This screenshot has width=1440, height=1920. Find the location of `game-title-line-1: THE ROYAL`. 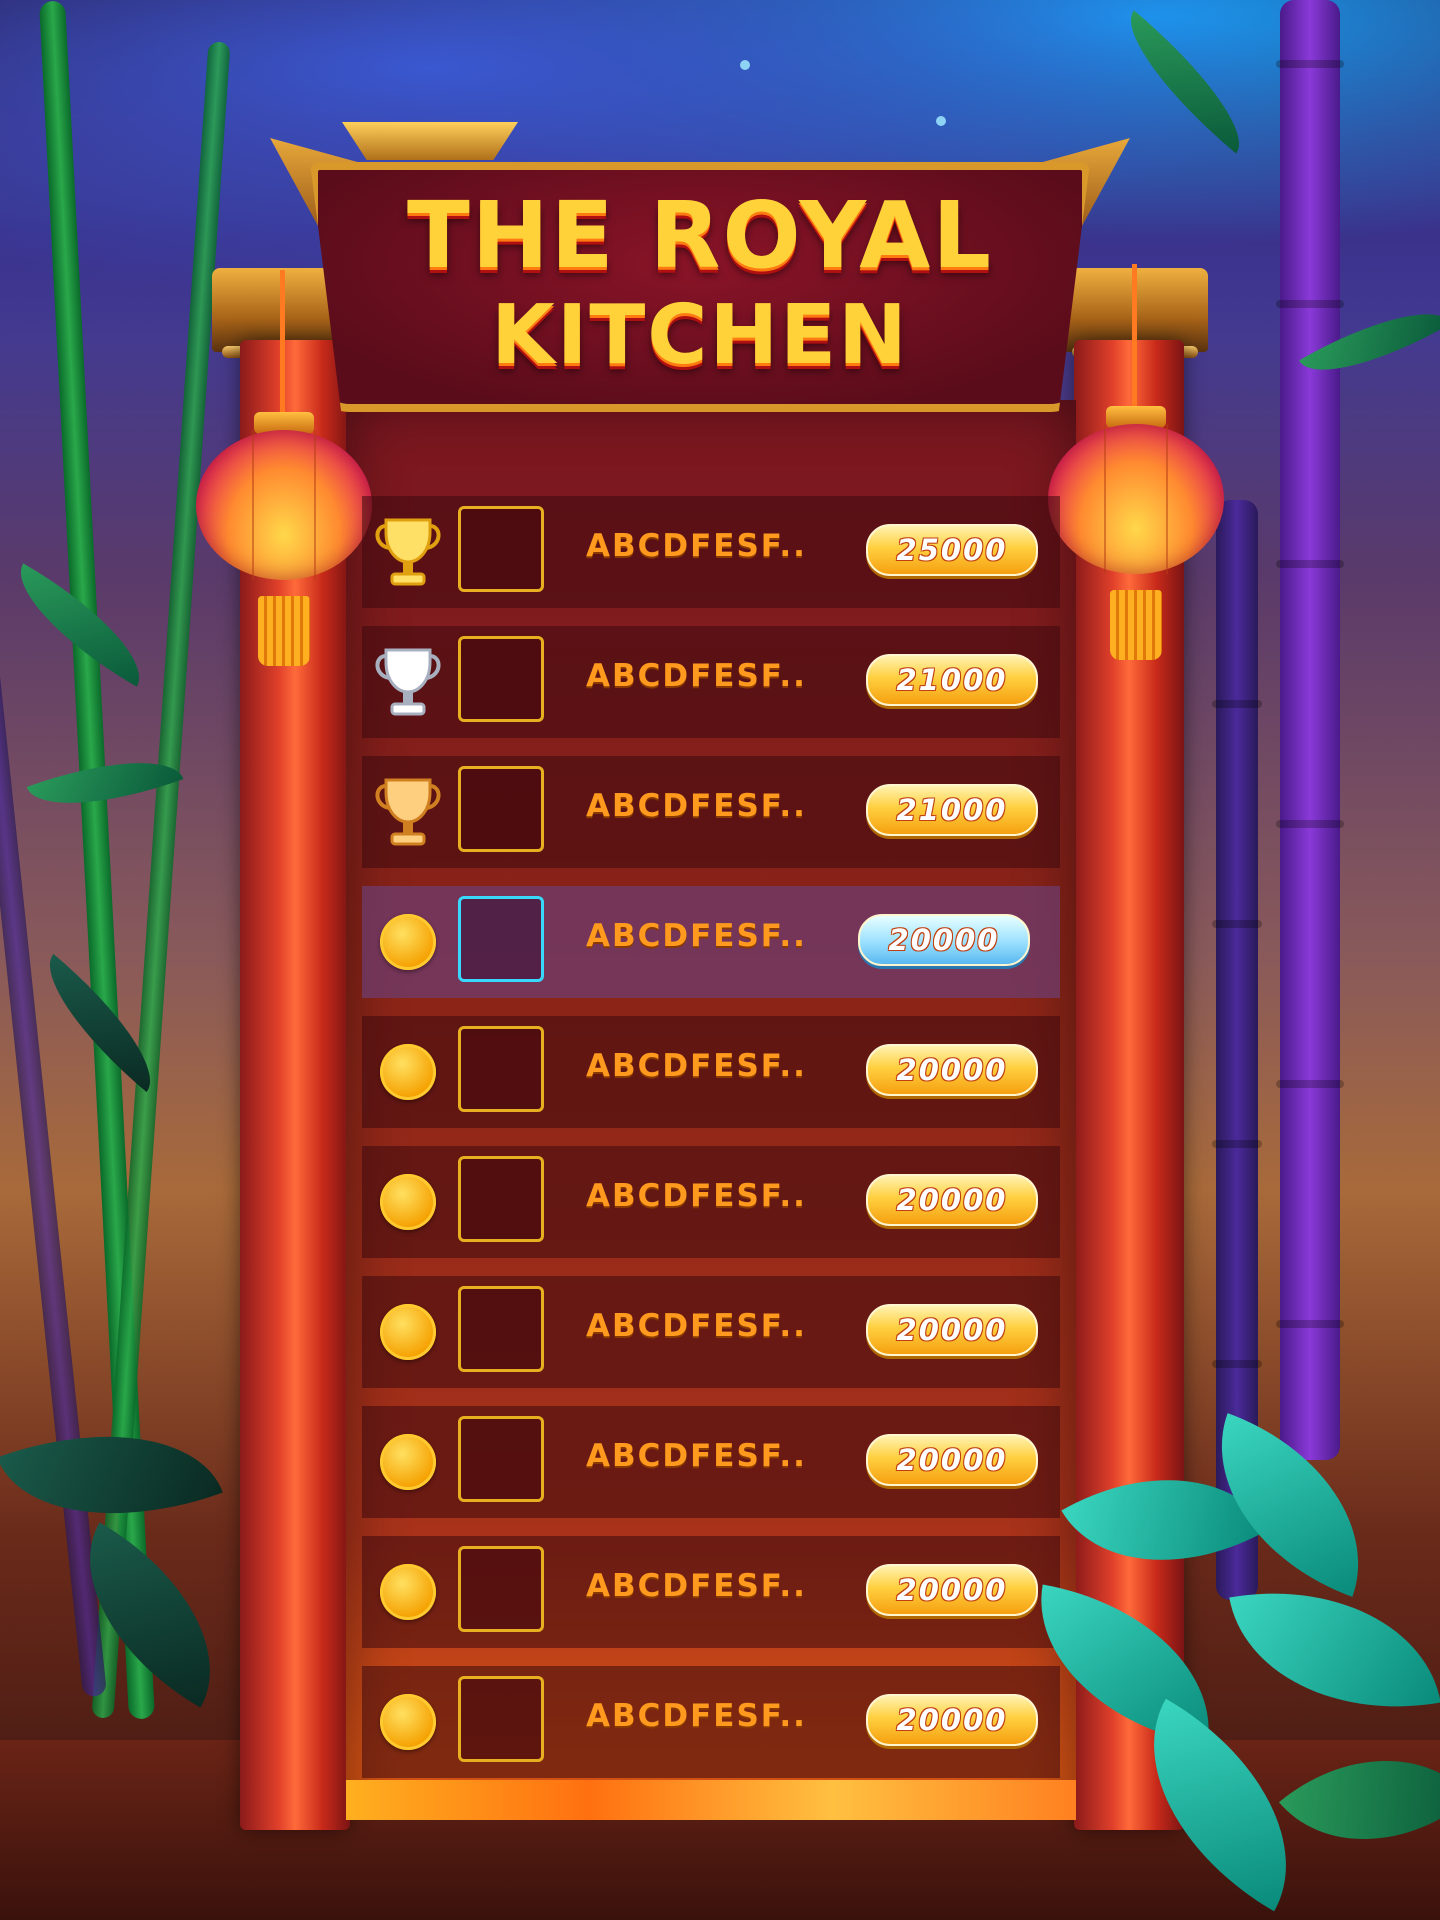

game-title-line-1: THE ROYAL is located at coordinates (700, 235).